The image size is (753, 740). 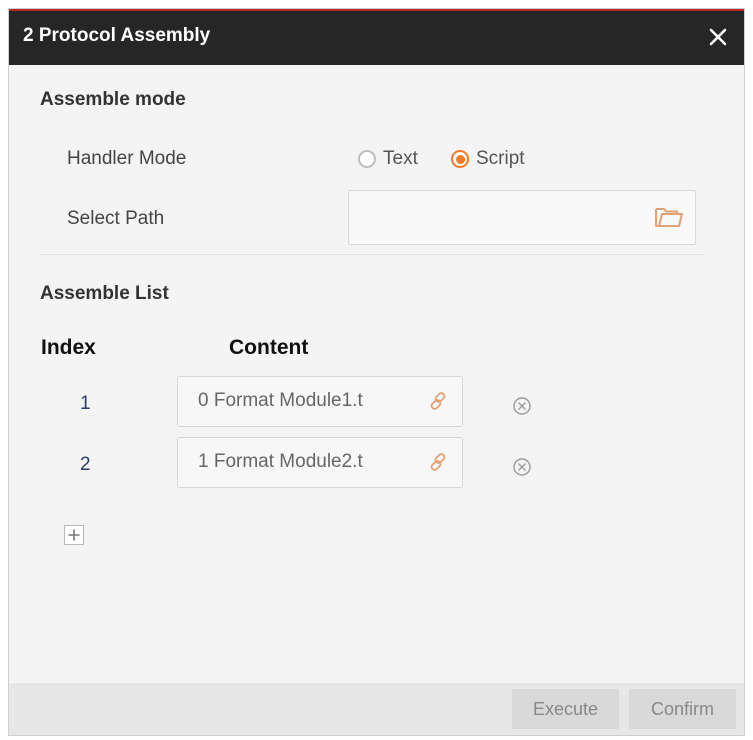 I want to click on row-2-index: 2, so click(x=85, y=464).